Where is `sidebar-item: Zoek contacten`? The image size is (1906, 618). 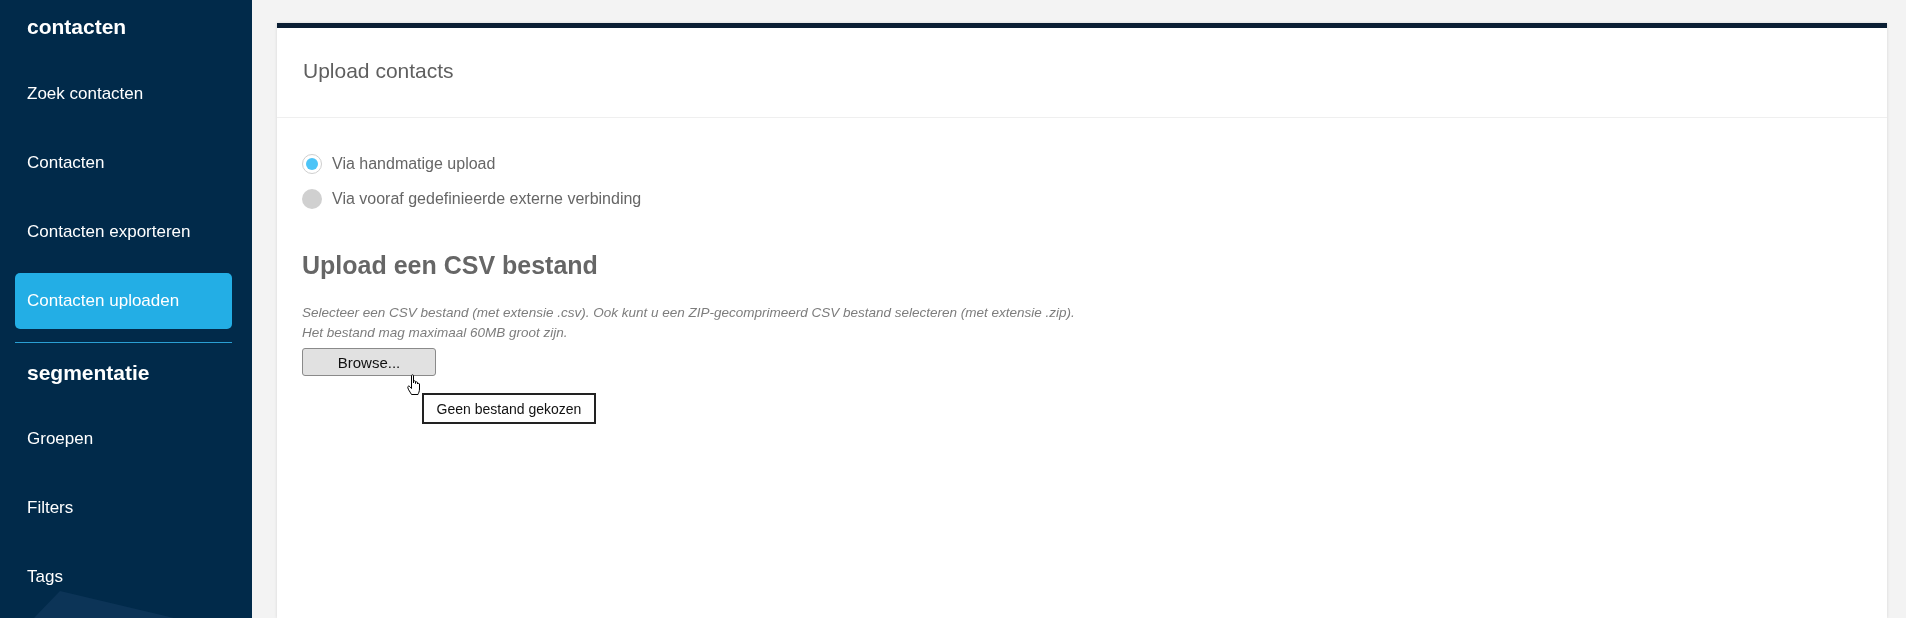 sidebar-item: Zoek contacten is located at coordinates (123, 94).